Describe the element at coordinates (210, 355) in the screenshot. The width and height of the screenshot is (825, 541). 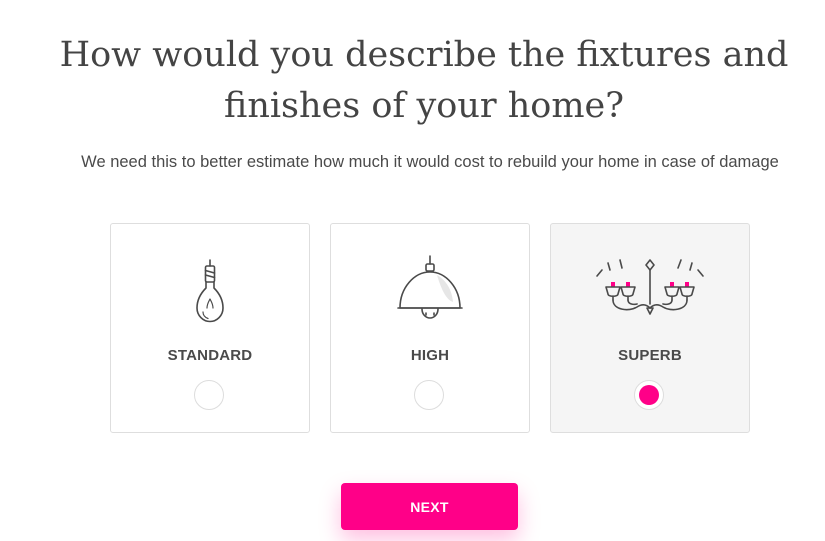
I see `option-label-standard: STANDARD` at that location.